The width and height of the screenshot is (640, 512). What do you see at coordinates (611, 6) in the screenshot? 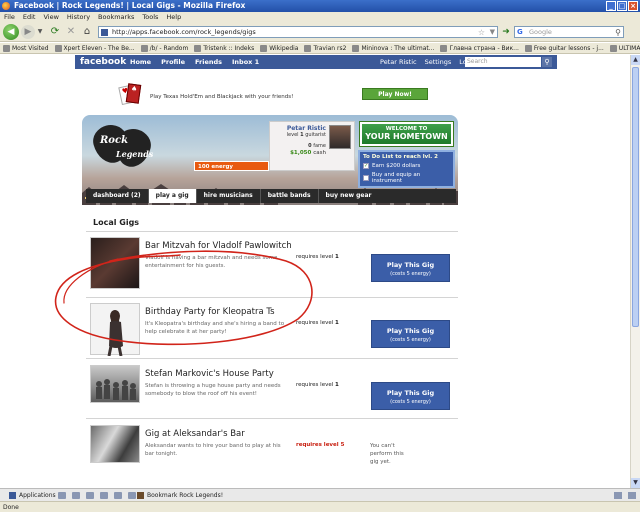
I see `minimize-icon: _` at bounding box center [611, 6].